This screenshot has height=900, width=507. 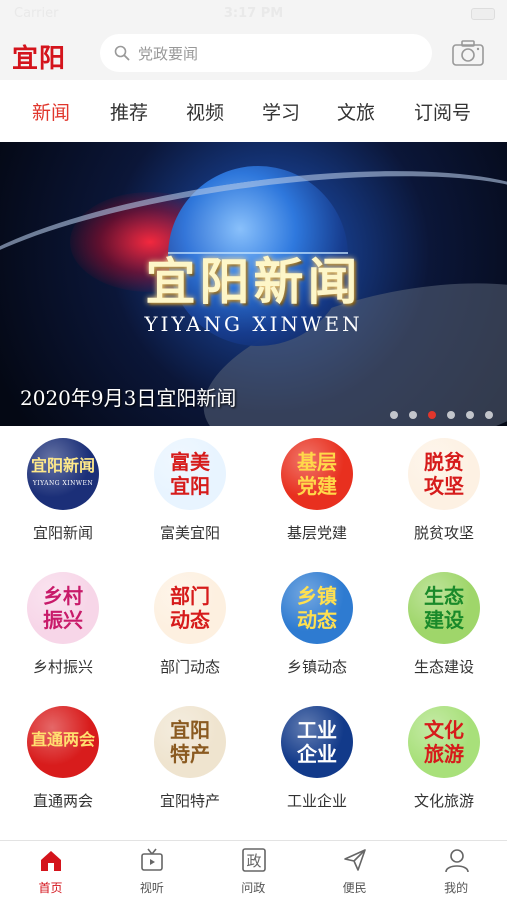 I want to click on channel-item: 文化 旅游 文化旅游, so click(x=444, y=761).